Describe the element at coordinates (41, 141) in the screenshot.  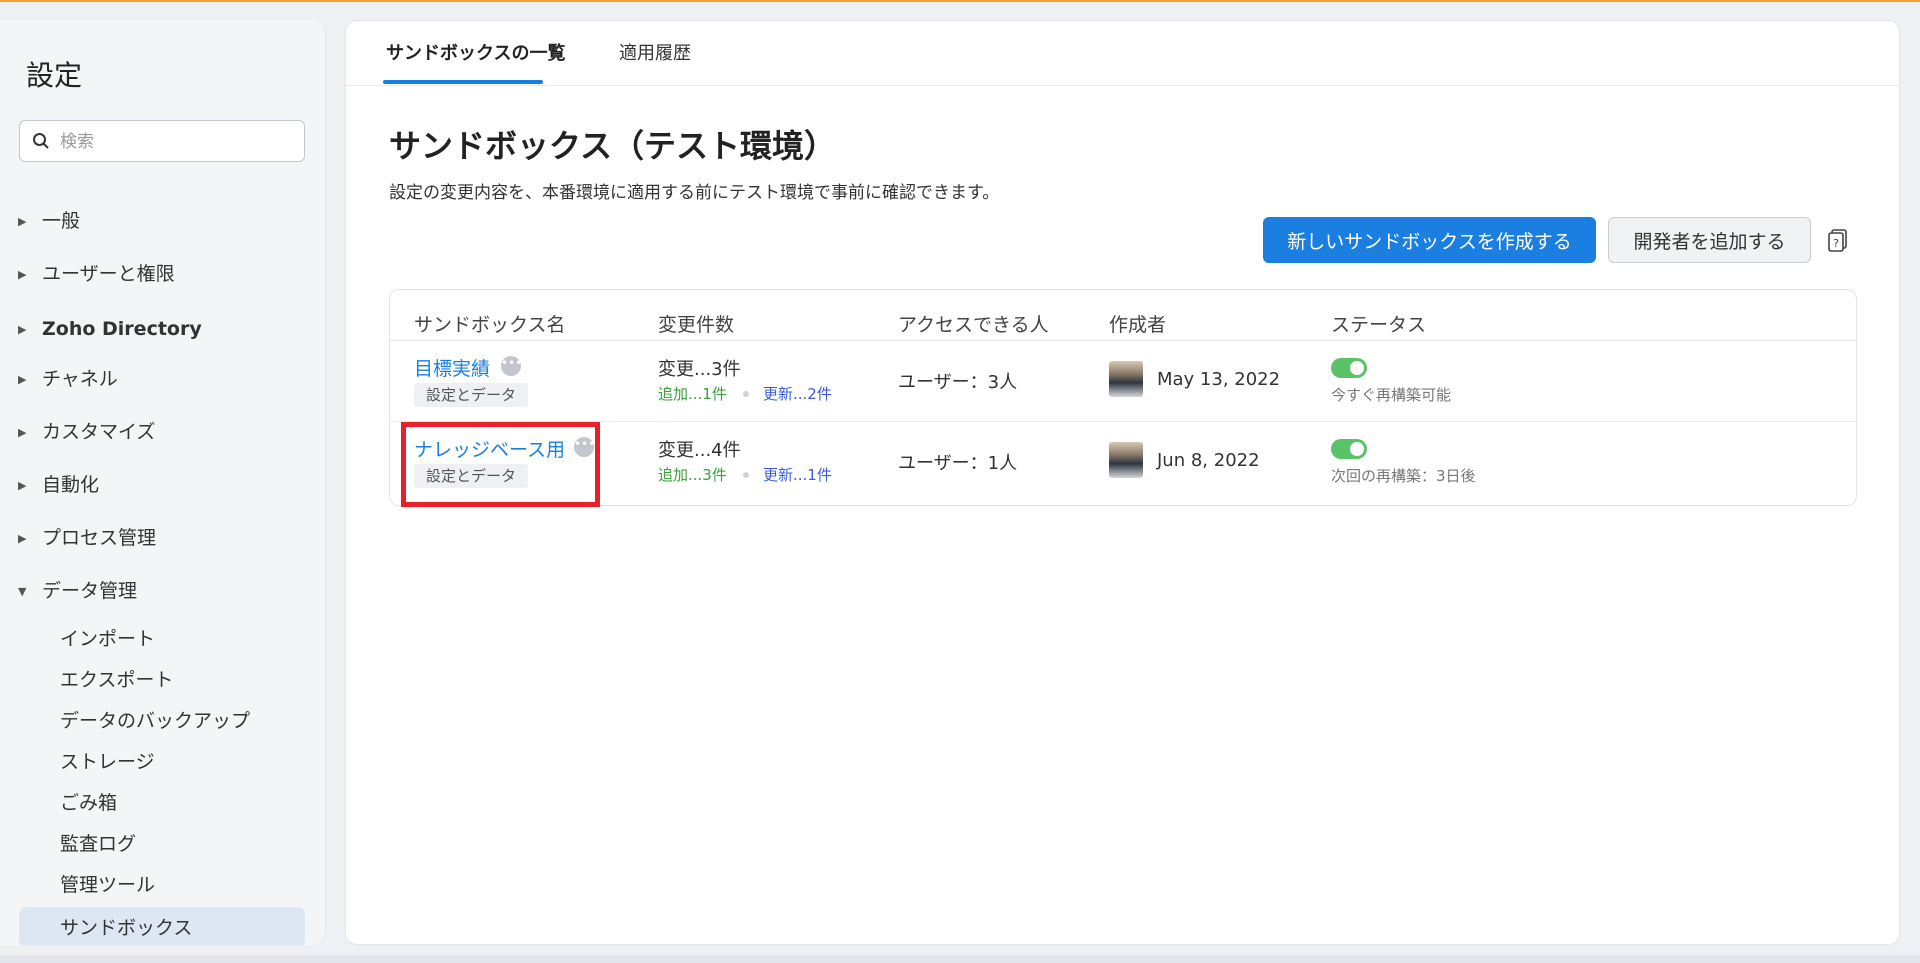
I see `search-icon` at that location.